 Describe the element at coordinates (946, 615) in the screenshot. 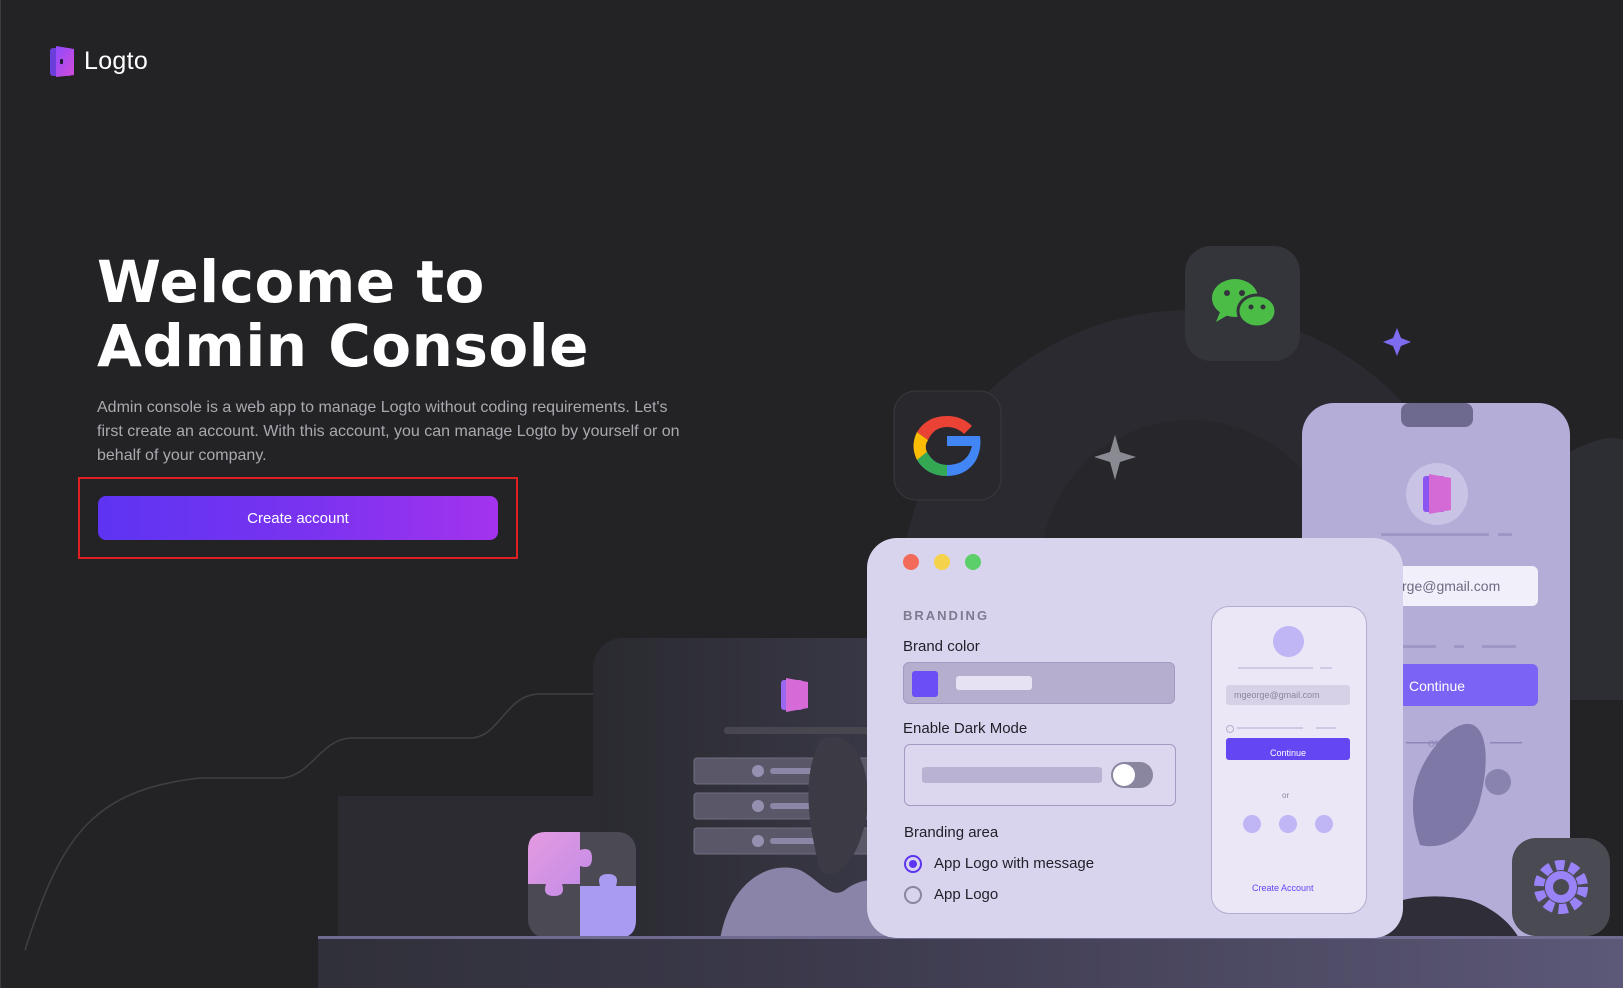

I see `branding-section-title: BRANDING` at that location.